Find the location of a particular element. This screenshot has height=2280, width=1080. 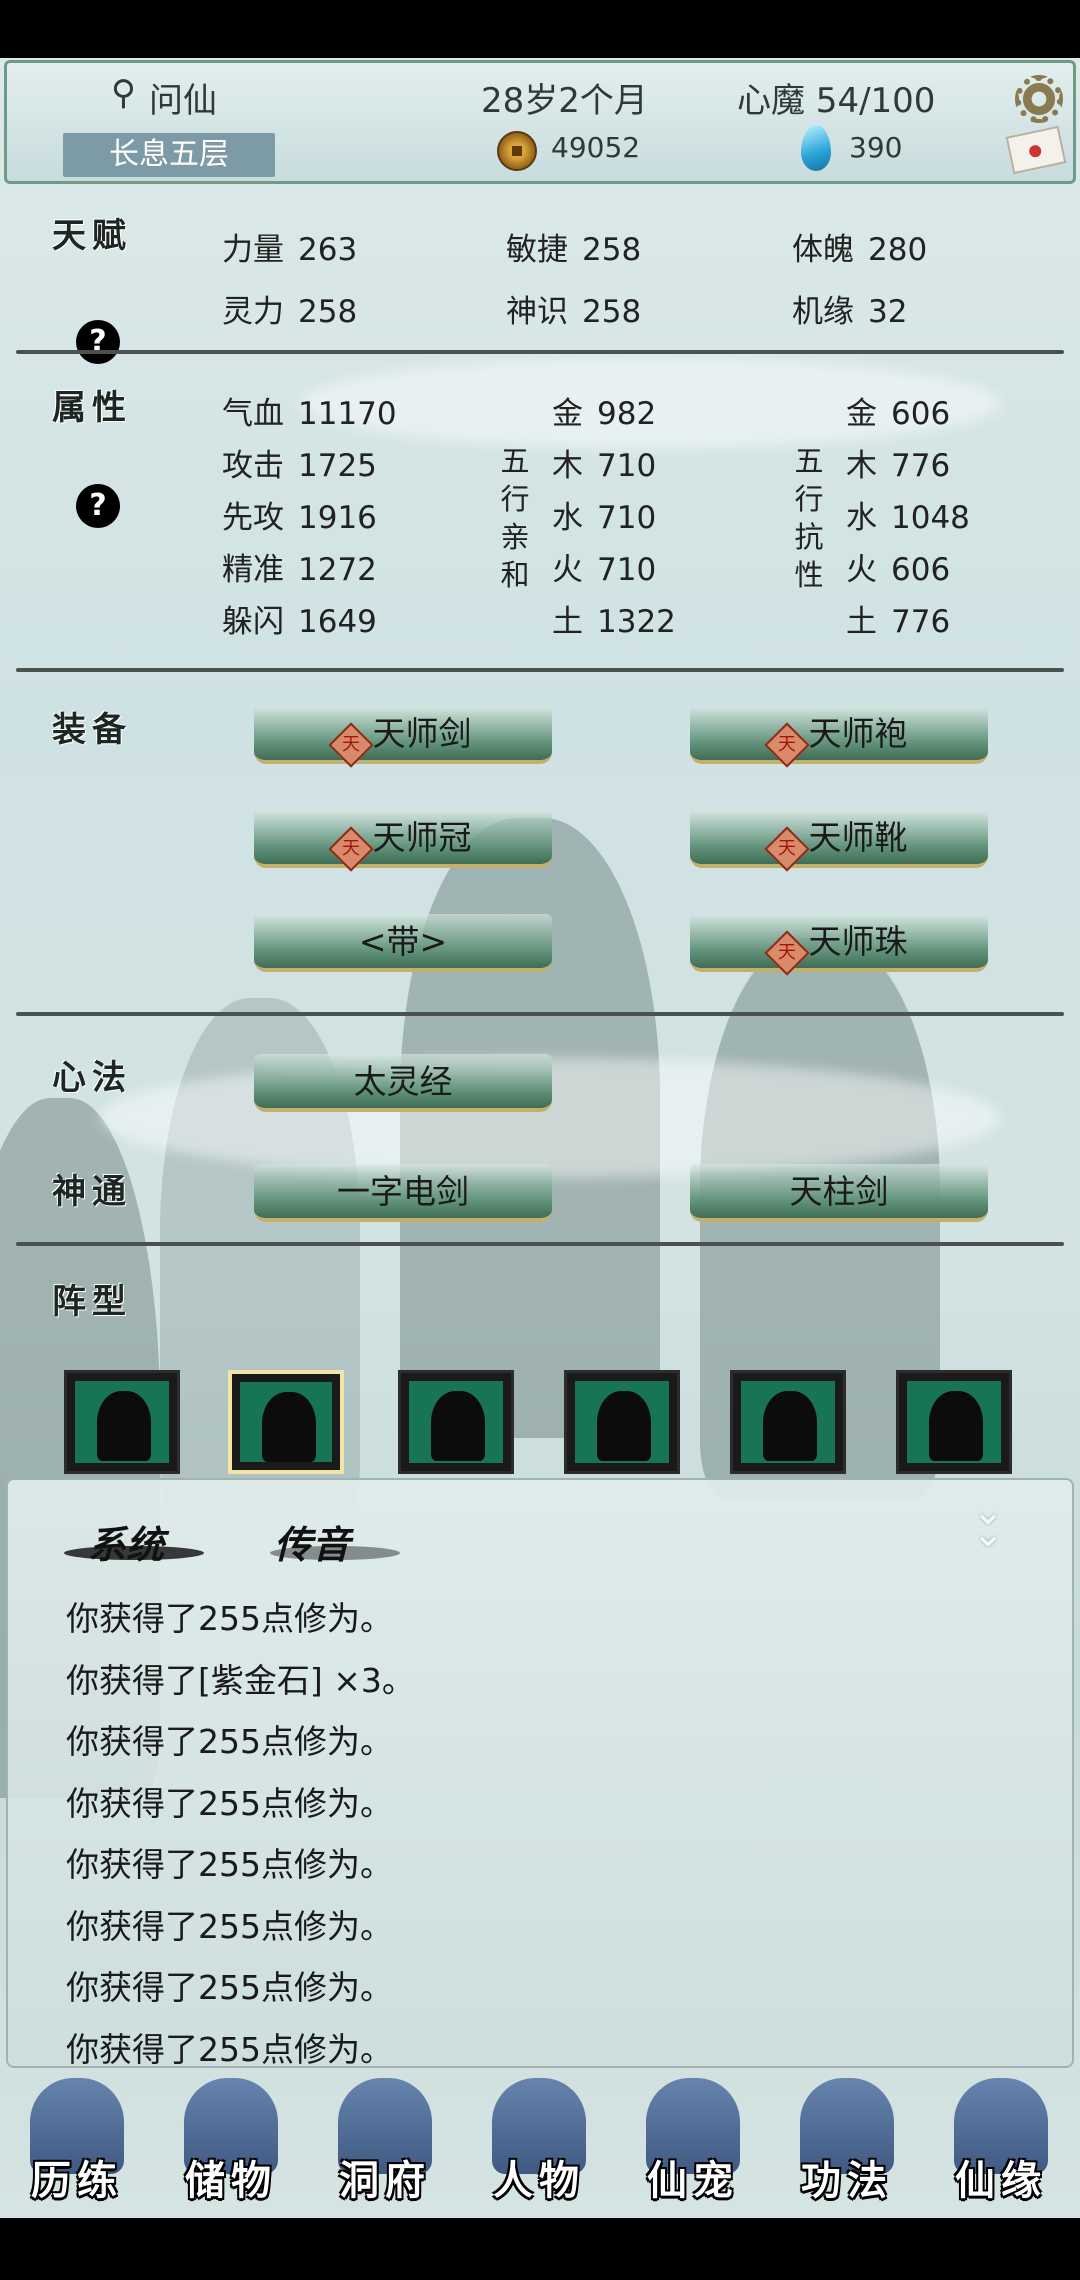

affinity-stat: 木 710 is located at coordinates (604, 462).